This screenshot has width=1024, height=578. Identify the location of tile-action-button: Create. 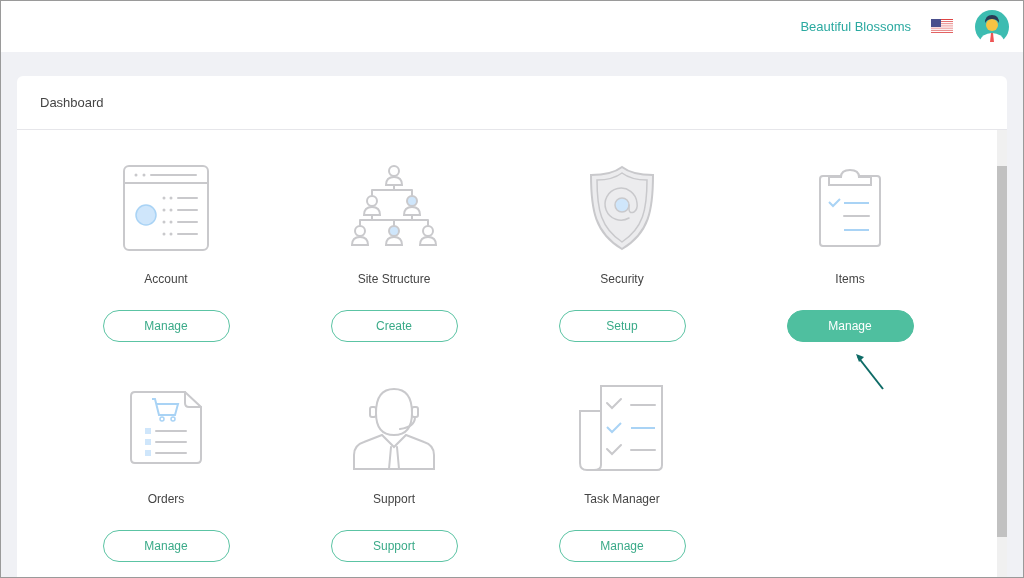
(394, 326).